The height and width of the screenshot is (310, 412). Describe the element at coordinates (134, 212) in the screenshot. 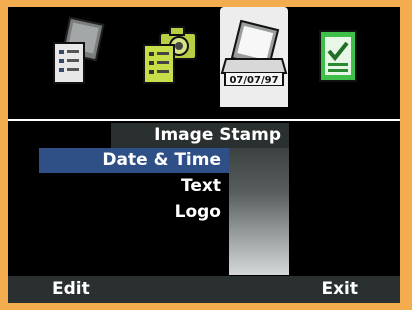

I see `menu-item-logo: Logo` at that location.